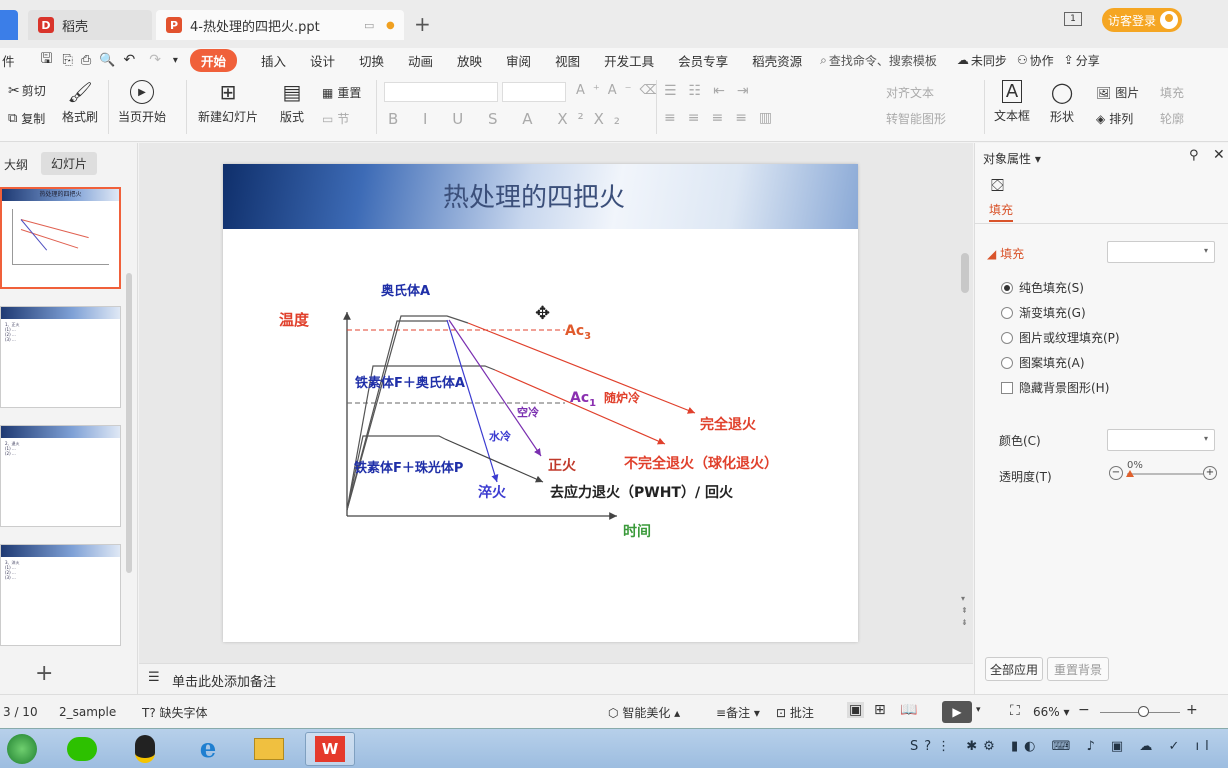  Describe the element at coordinates (621, 90) in the screenshot. I see `font-size-adjust-icons: A⁺A⁻⌫` at that location.